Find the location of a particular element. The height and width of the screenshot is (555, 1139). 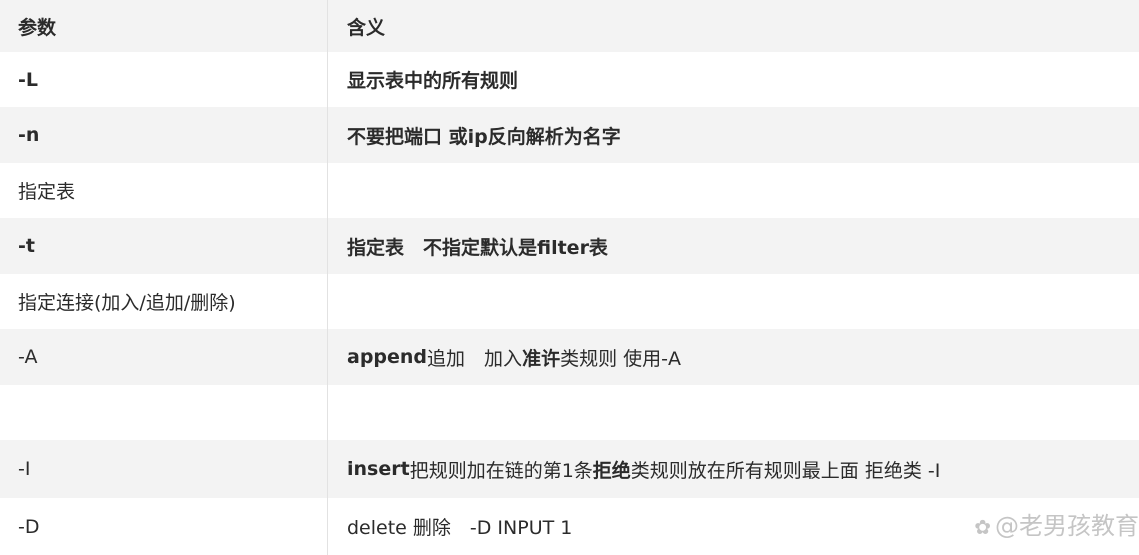

param-cell: -A is located at coordinates (164, 357).